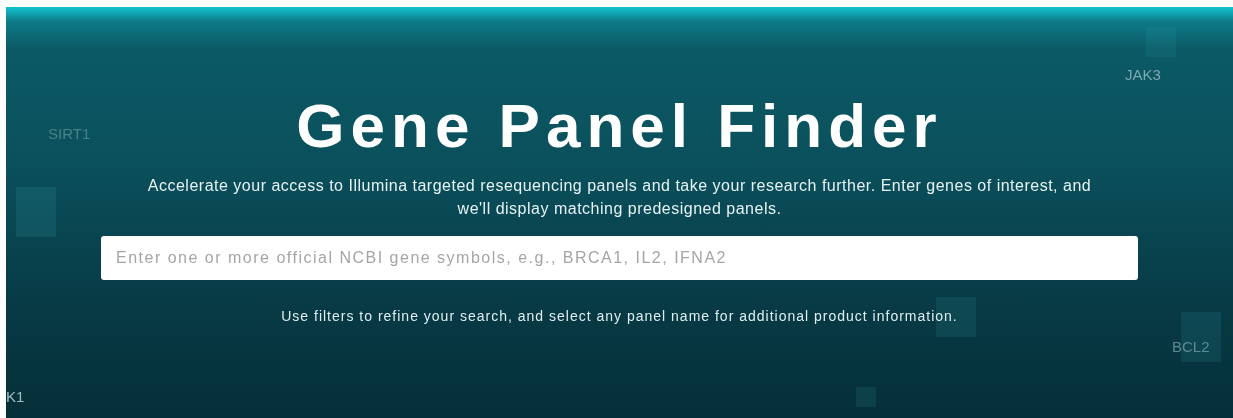  What do you see at coordinates (619, 258) in the screenshot?
I see `gene-search-field: Enter one or more official NCBI gene symbols, e.g., BRCA1, IL2, IFNA2` at bounding box center [619, 258].